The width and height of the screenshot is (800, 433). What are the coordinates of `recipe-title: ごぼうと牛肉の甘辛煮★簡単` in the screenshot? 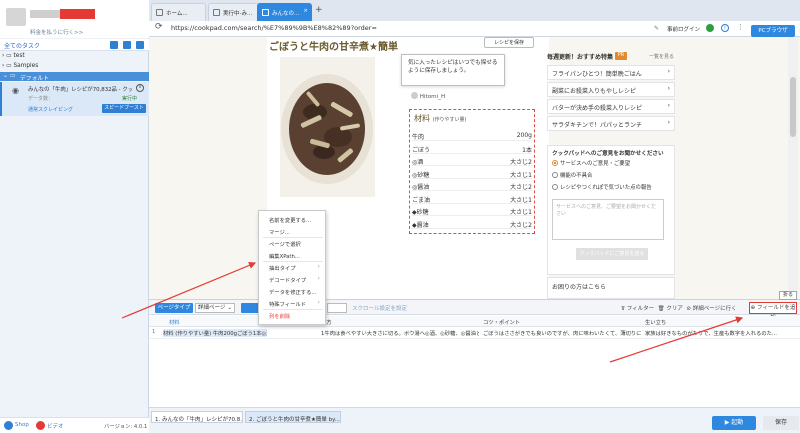 It's located at (333, 45).